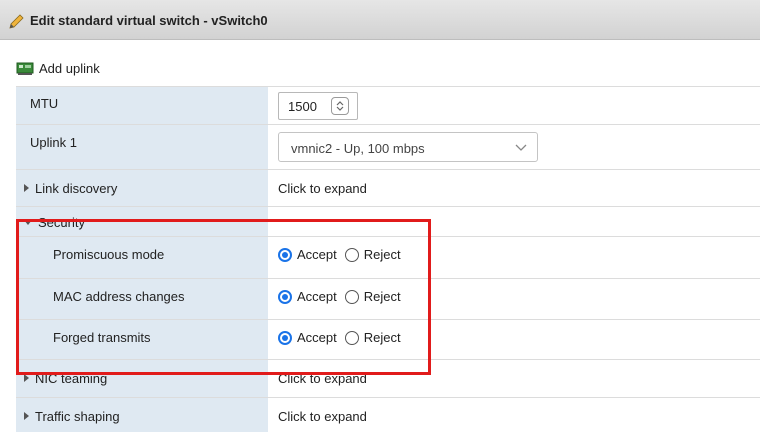  I want to click on promiscuous-reject-radio: Reject, so click(372, 254).